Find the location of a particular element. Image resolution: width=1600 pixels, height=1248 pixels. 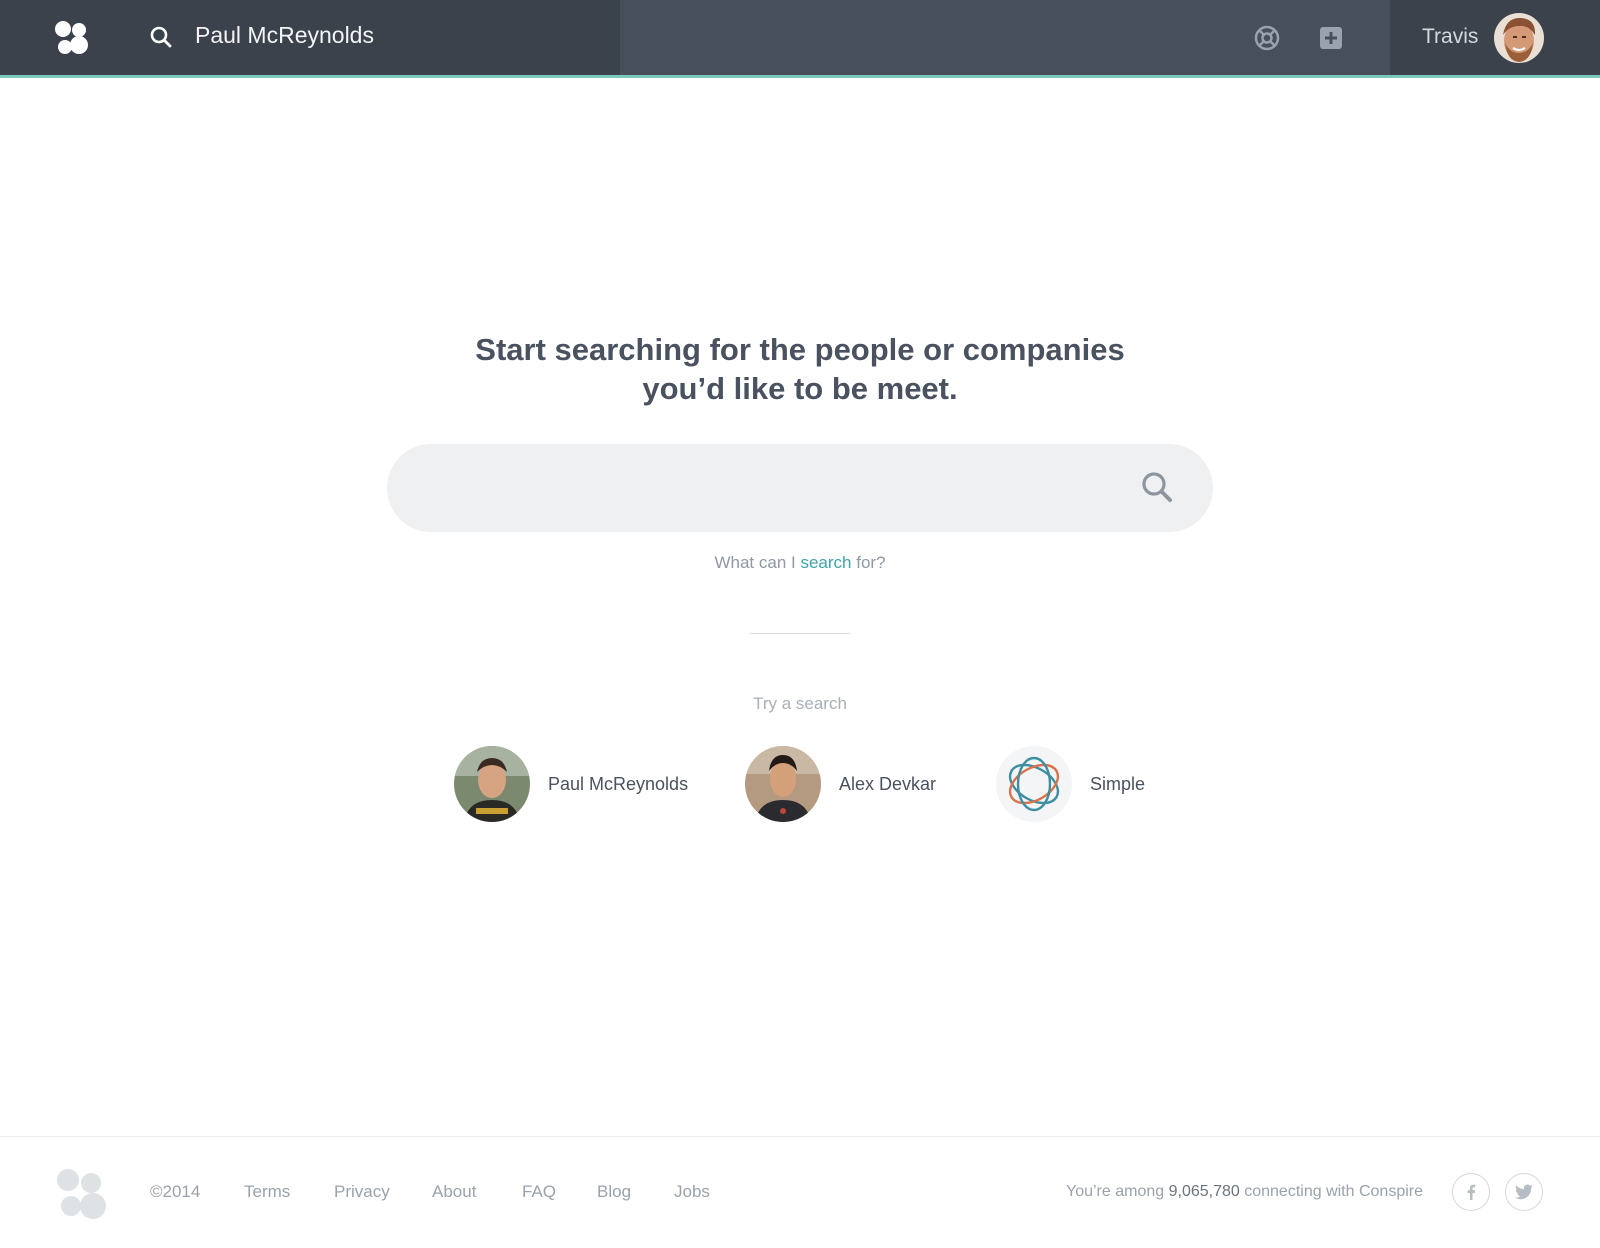

user-name: Travis is located at coordinates (1450, 36).